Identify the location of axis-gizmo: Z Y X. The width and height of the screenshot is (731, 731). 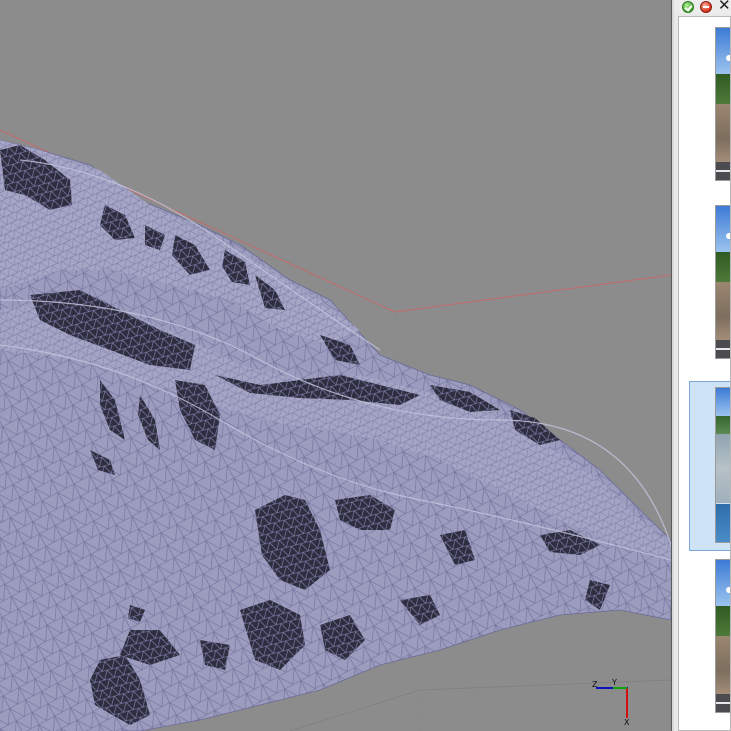
(611, 702).